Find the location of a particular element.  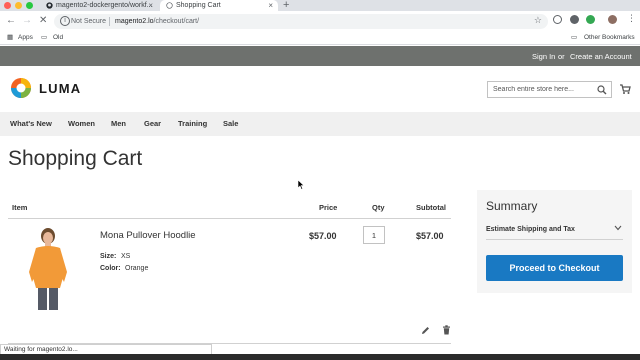

bookmark-apps: Apps is located at coordinates (25, 38).